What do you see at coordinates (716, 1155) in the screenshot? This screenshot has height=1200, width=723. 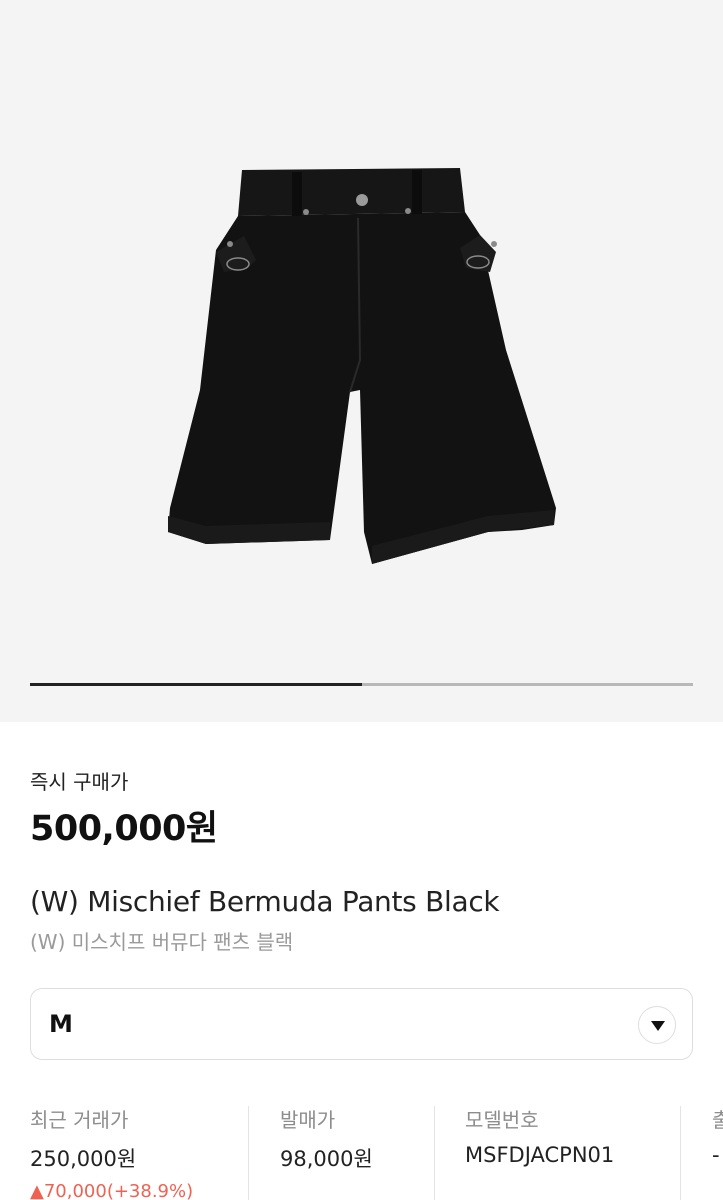 I see `fourth-info-value: -` at bounding box center [716, 1155].